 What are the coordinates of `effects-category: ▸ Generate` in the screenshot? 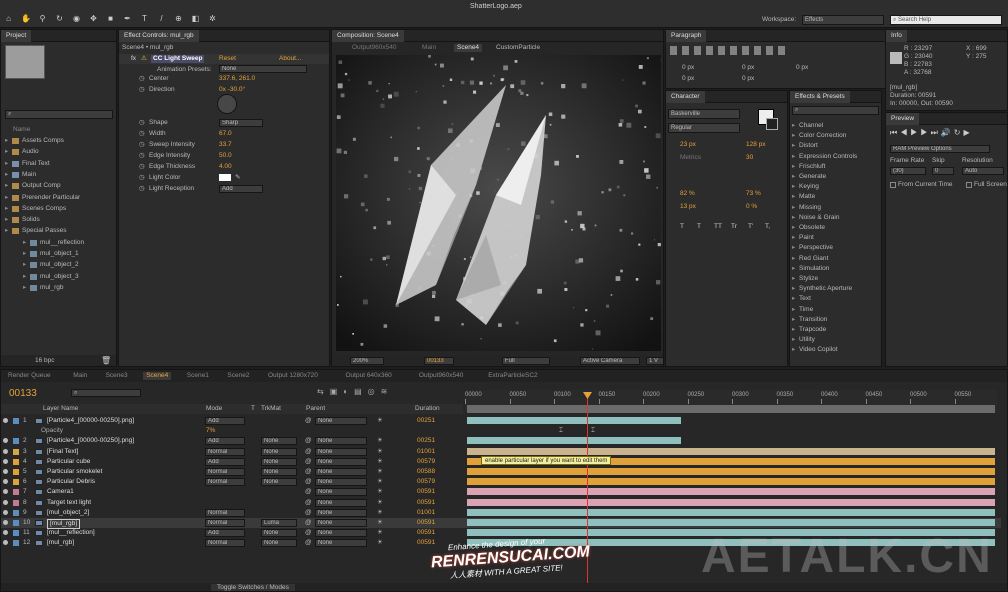 It's located at (835, 178).